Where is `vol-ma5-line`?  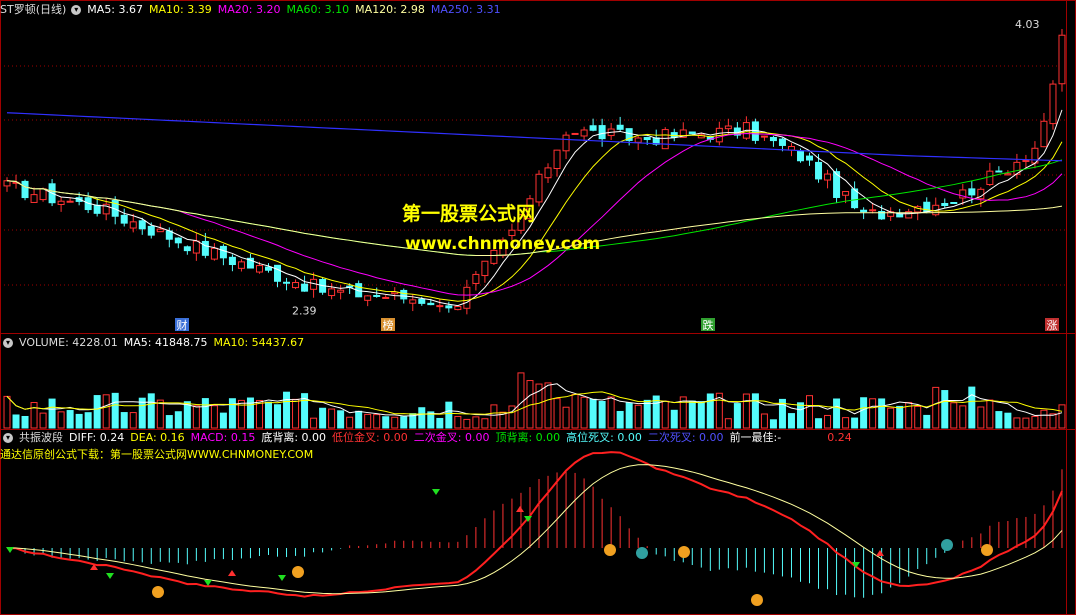 vol-ma5-line is located at coordinates (534, 400).